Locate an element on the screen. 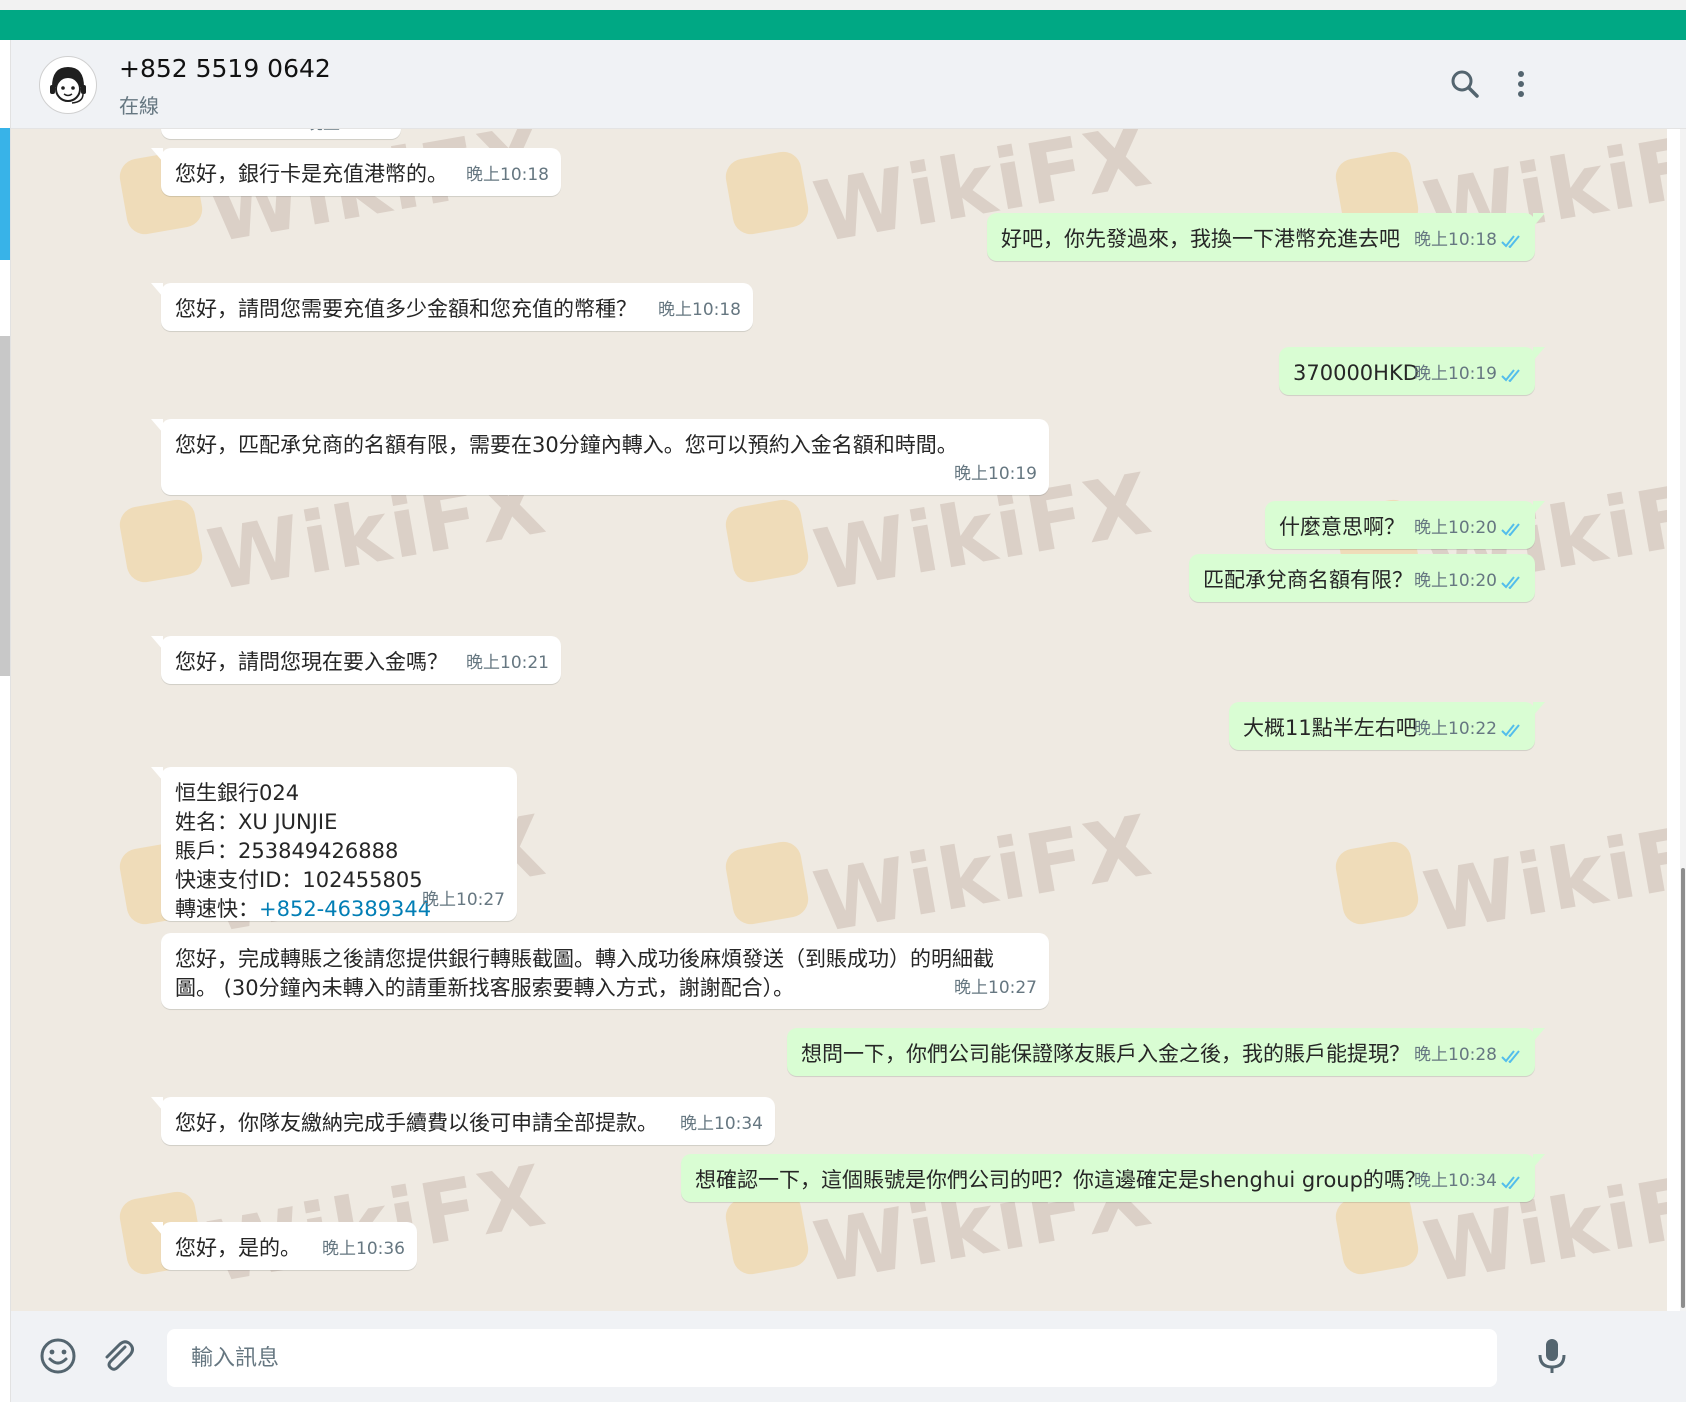 Image resolution: width=1686 pixels, height=1402 pixels. message-input is located at coordinates (832, 1358).